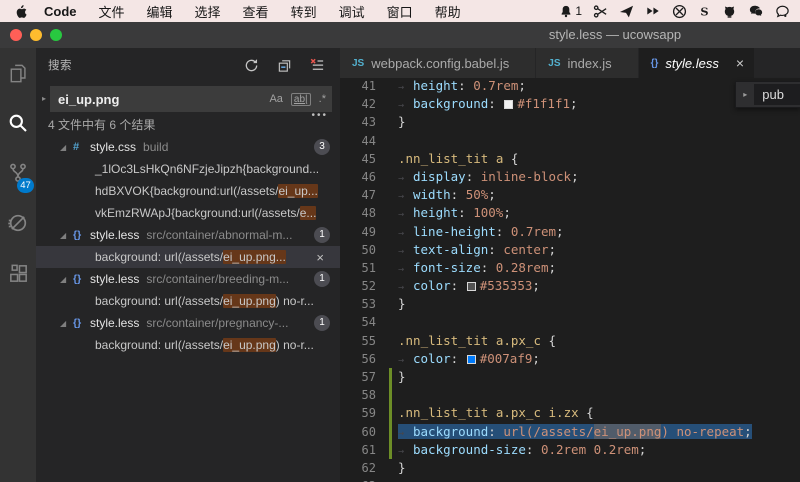 The image size is (800, 482). Describe the element at coordinates (317, 65) in the screenshot. I see `clear-results-icon` at that location.